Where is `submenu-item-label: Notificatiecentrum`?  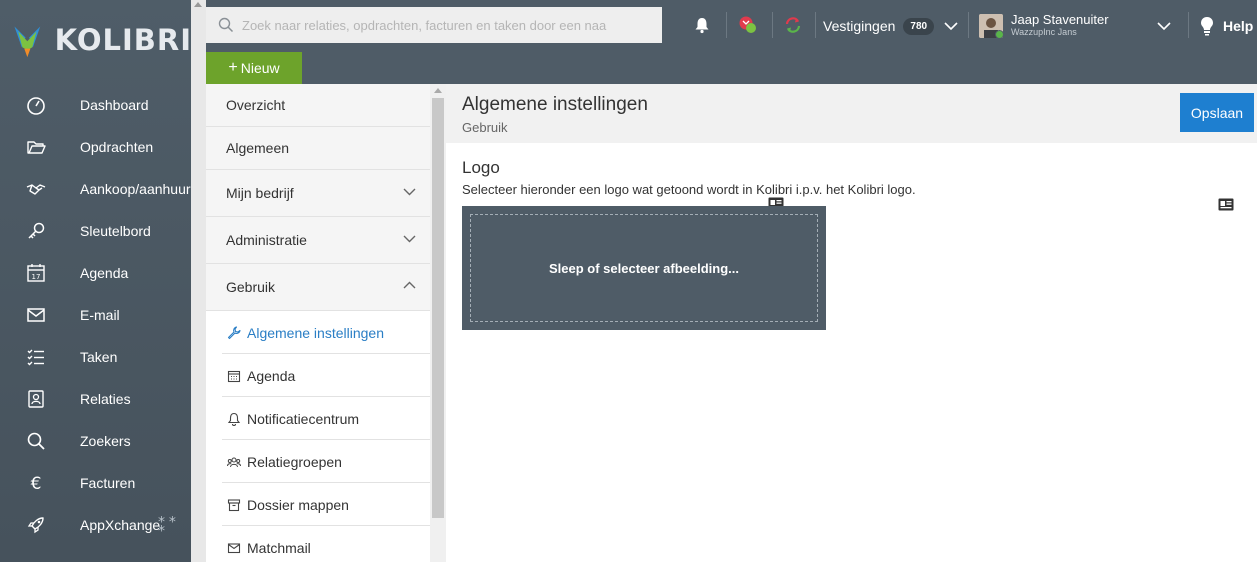
submenu-item-label: Notificatiecentrum is located at coordinates (303, 418).